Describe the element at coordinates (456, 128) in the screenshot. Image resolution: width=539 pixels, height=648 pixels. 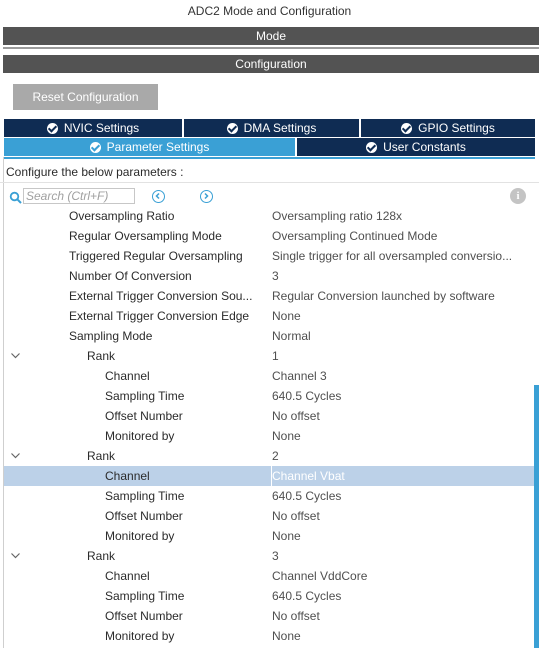
I see `tab-label: GPIO Settings` at that location.